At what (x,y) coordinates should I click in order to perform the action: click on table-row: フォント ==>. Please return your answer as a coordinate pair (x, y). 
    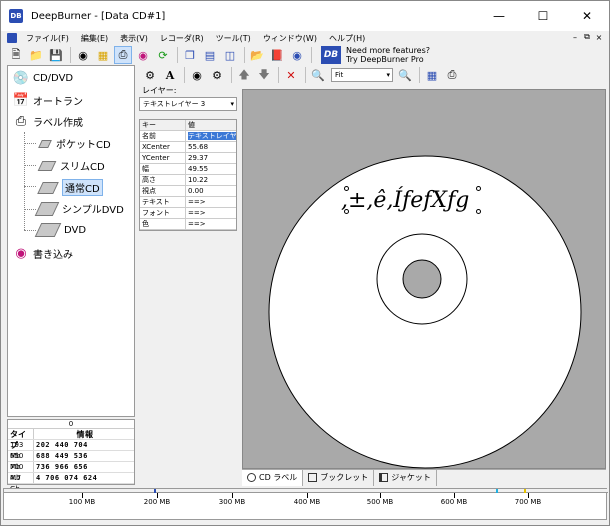
    Looking at the image, I should click on (188, 213).